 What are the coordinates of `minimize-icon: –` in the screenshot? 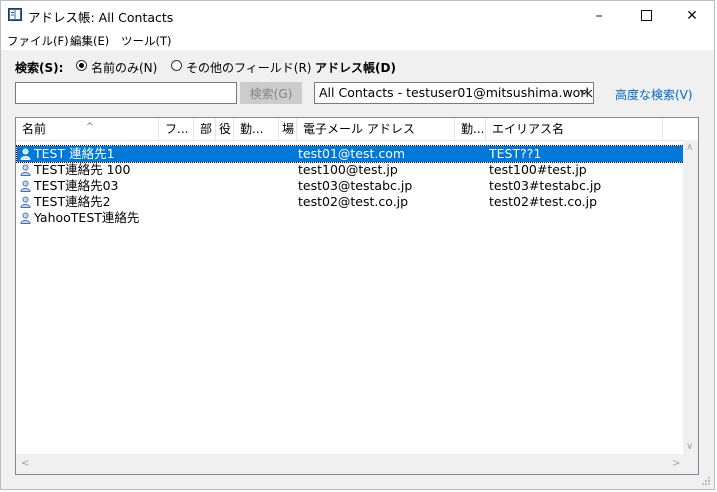 It's located at (599, 15).